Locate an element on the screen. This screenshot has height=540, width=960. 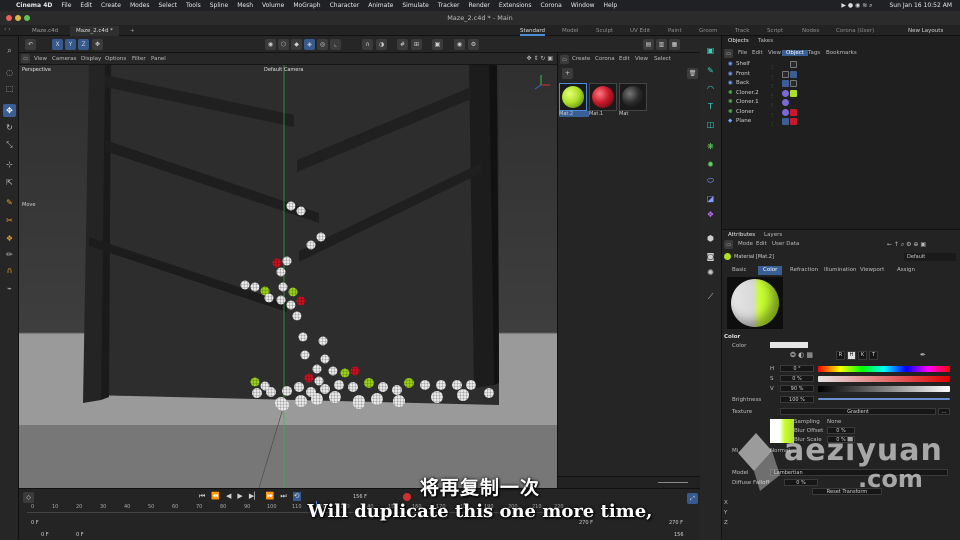
texture-field: Gradient is located at coordinates (858, 411).